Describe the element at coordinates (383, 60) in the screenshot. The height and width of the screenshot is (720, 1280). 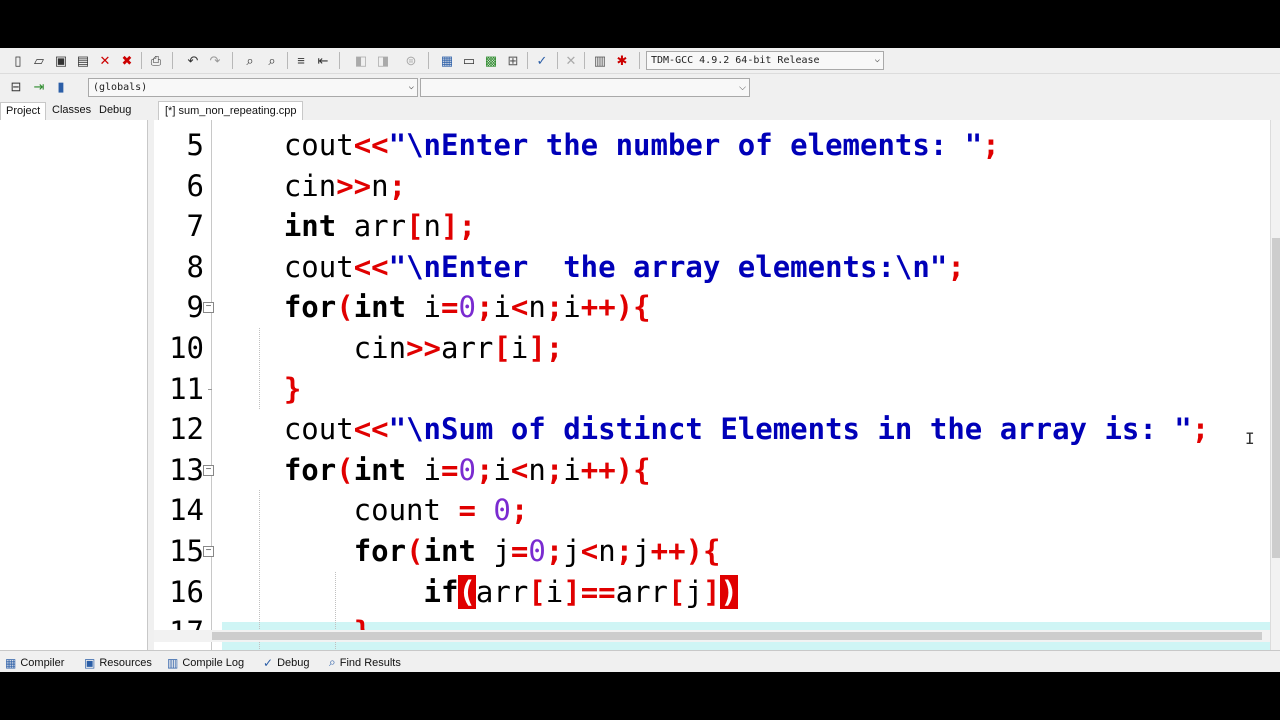
I see `bookmark-next-icon: ◨` at that location.